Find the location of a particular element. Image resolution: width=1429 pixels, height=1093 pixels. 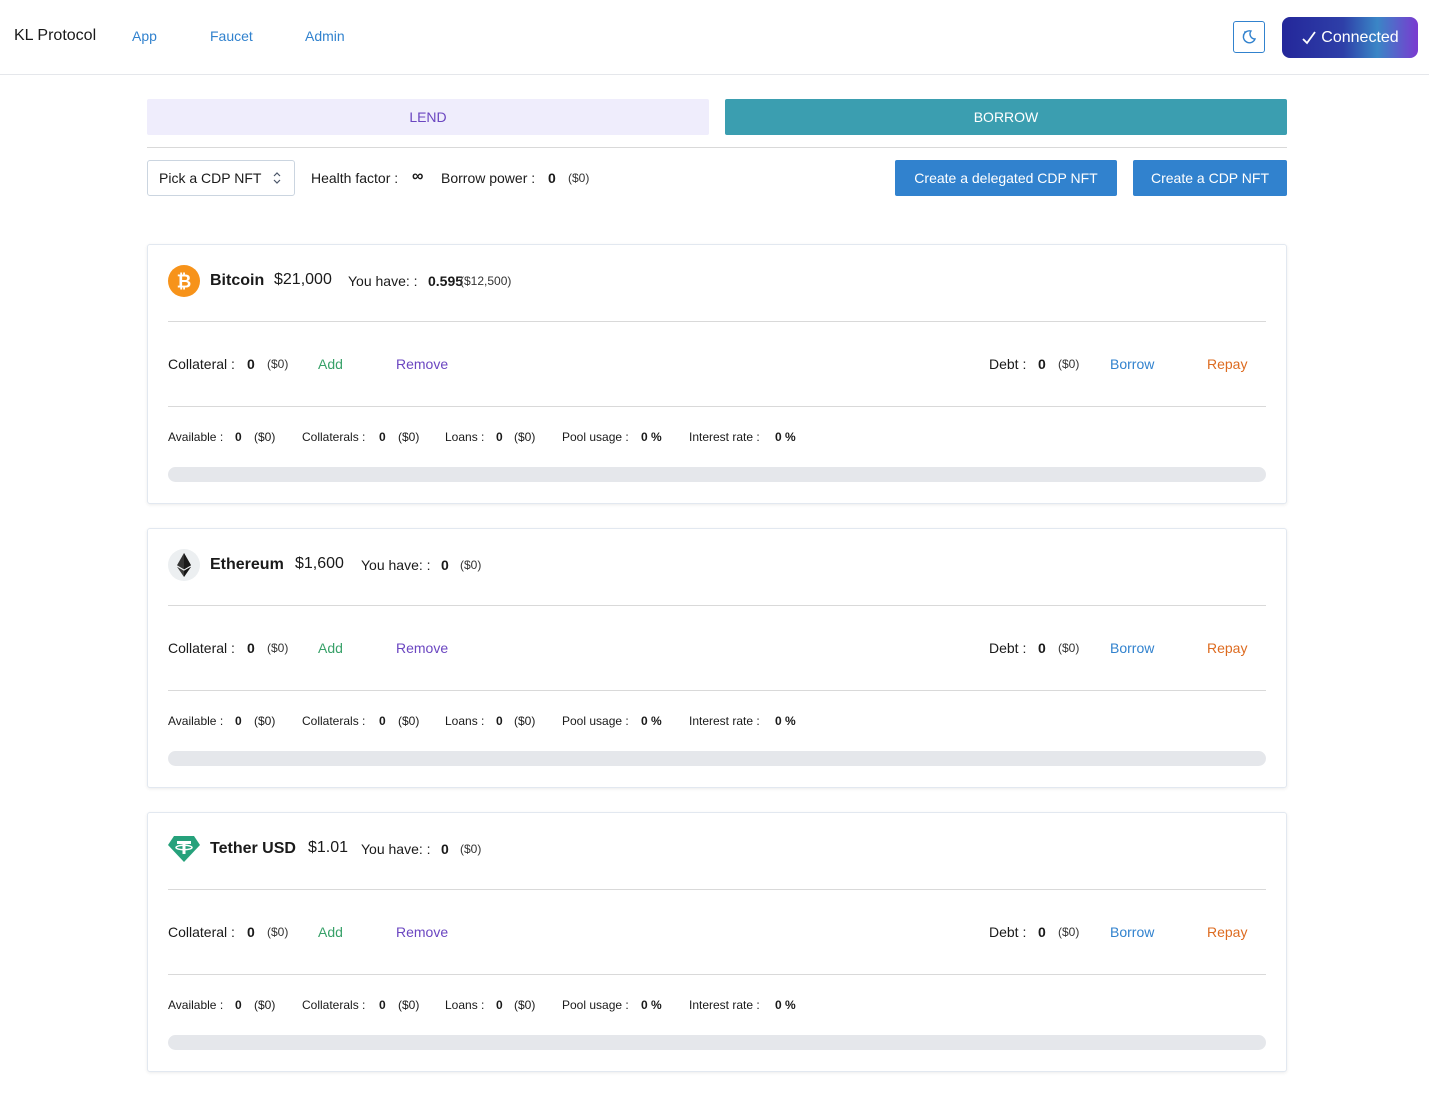

wallet-connected-button: Connected is located at coordinates (1350, 37).